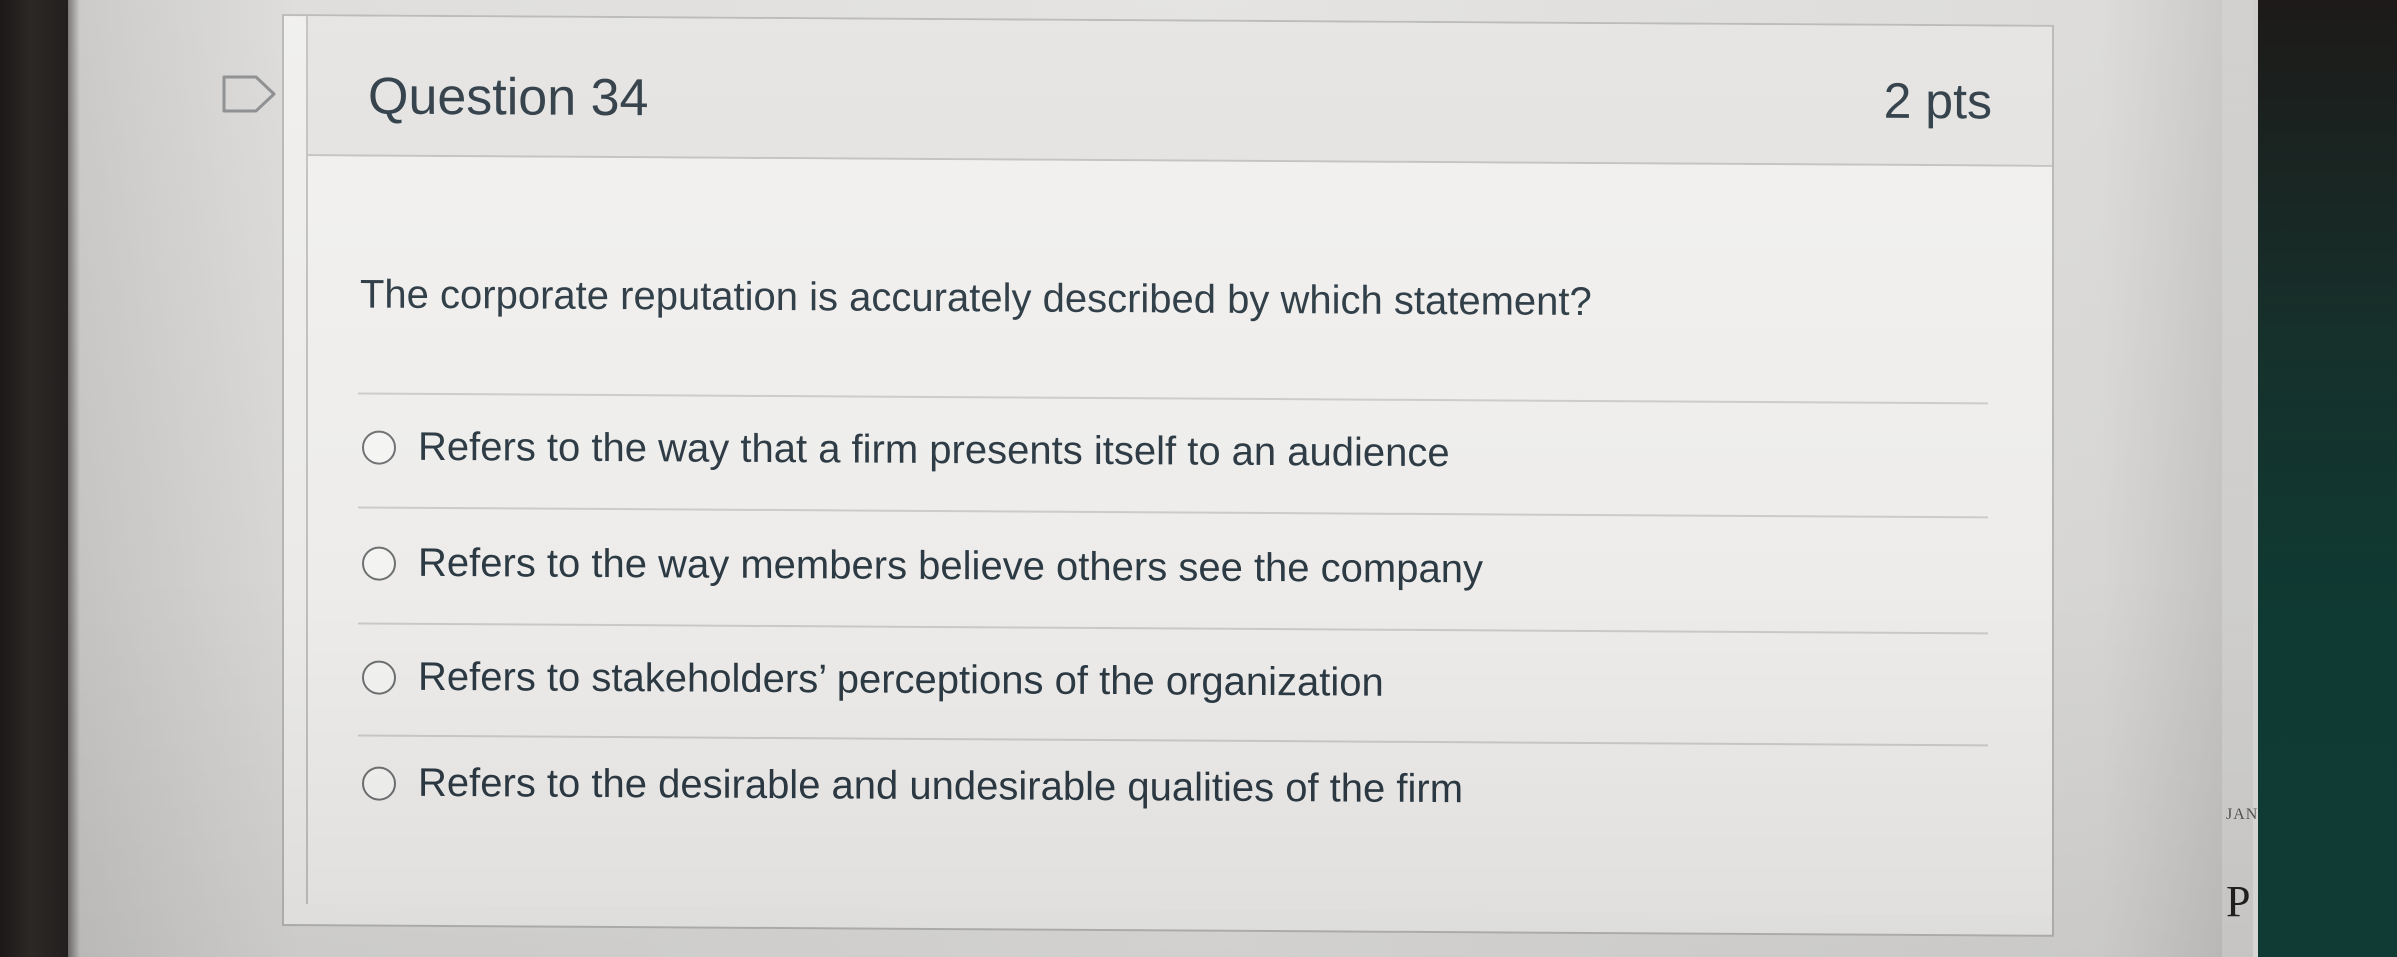 This screenshot has width=2397, height=957. What do you see at coordinates (34, 478) in the screenshot?
I see `monitor-bezel` at bounding box center [34, 478].